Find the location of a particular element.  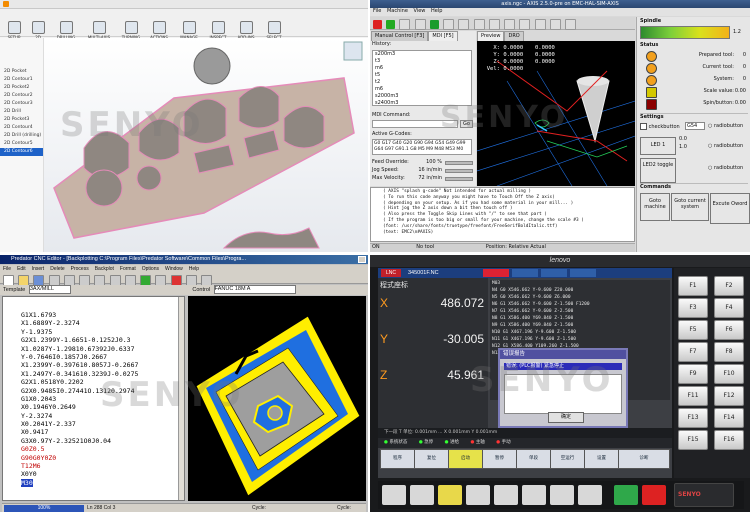

menu-options: Options is located at coordinates (150, 269).